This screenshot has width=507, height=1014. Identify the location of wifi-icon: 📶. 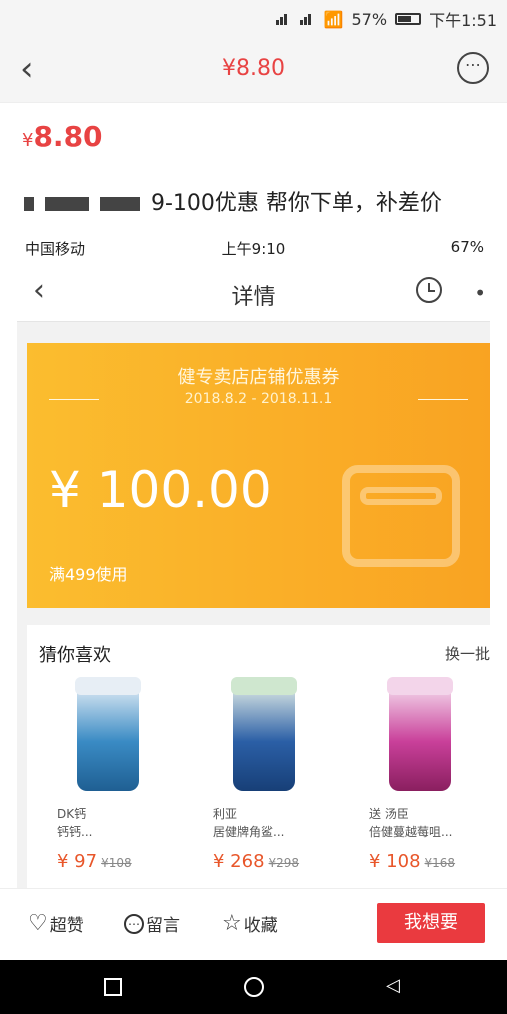
(333, 19).